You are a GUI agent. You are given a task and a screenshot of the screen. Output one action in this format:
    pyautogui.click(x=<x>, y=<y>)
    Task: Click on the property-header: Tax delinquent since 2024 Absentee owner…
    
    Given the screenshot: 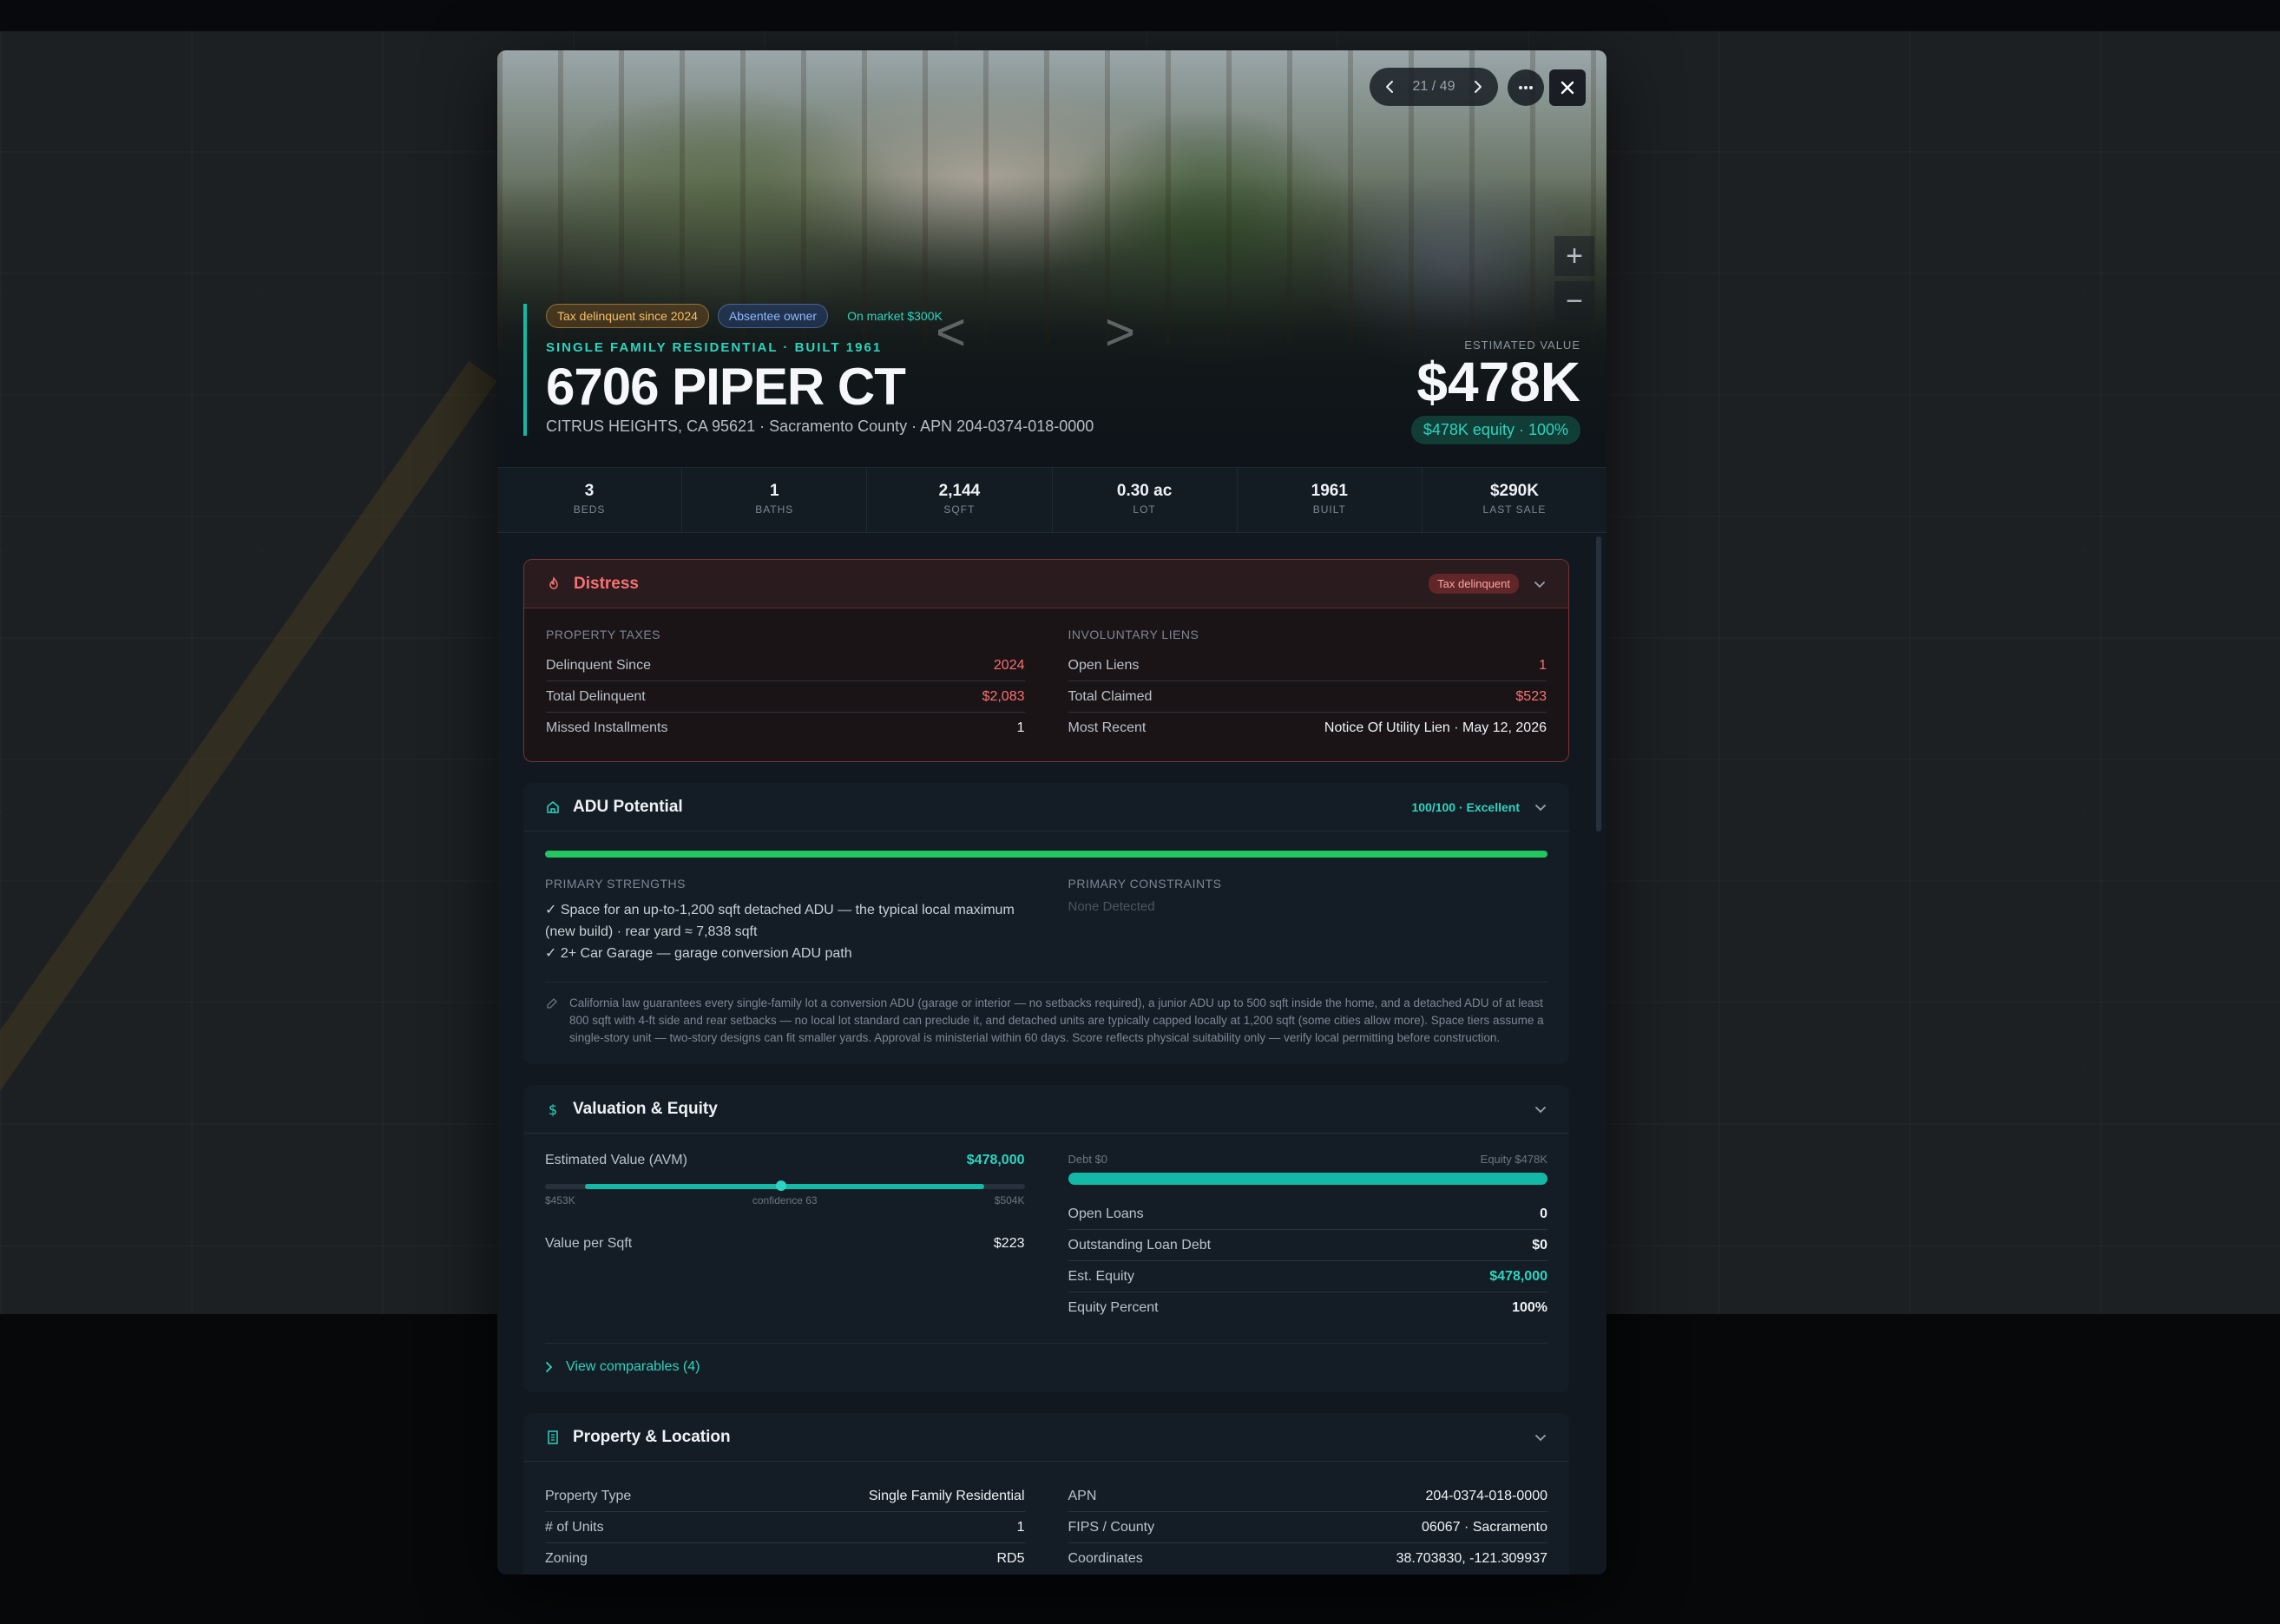 What is the action you would take?
    pyautogui.click(x=827, y=370)
    